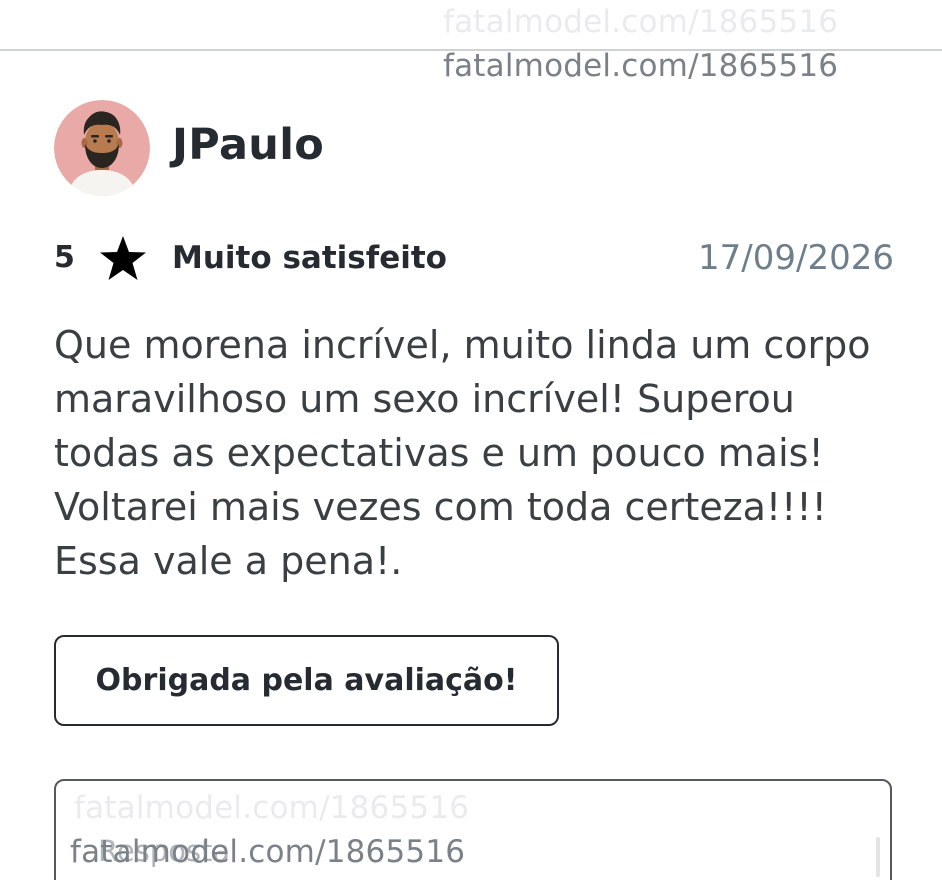 The height and width of the screenshot is (880, 942). Describe the element at coordinates (641, 66) in the screenshot. I see `watermark-top: fatalmodel.com/1865516` at that location.